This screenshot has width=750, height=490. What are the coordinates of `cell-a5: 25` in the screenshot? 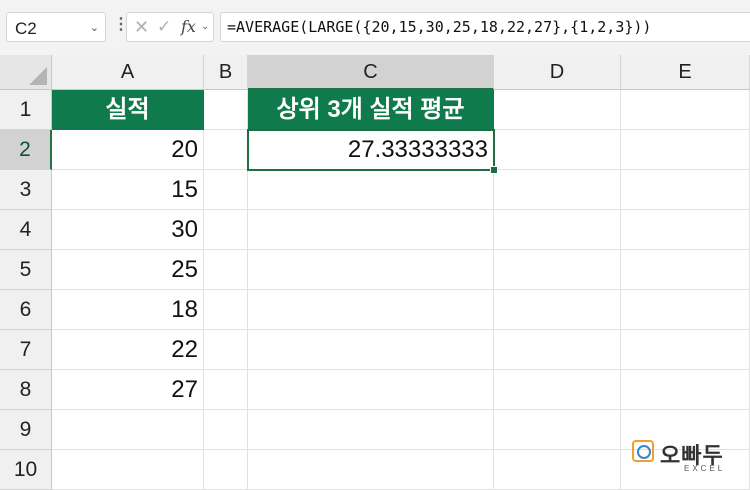 It's located at (128, 270).